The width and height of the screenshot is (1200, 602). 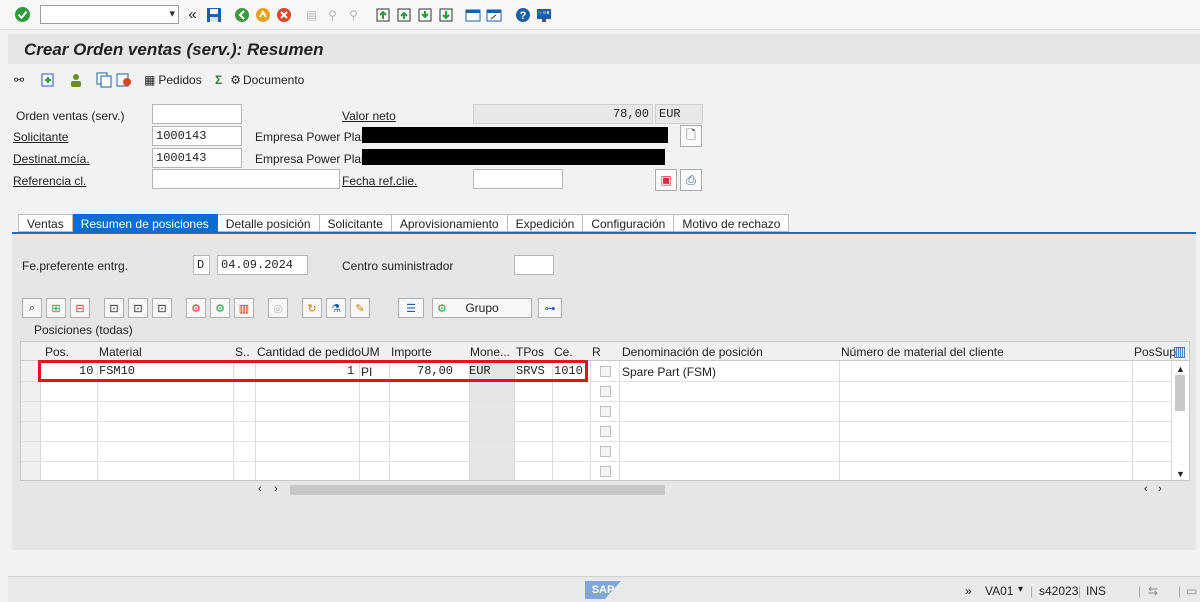 What do you see at coordinates (411, 308) in the screenshot?
I see `sort-icon: ☰` at bounding box center [411, 308].